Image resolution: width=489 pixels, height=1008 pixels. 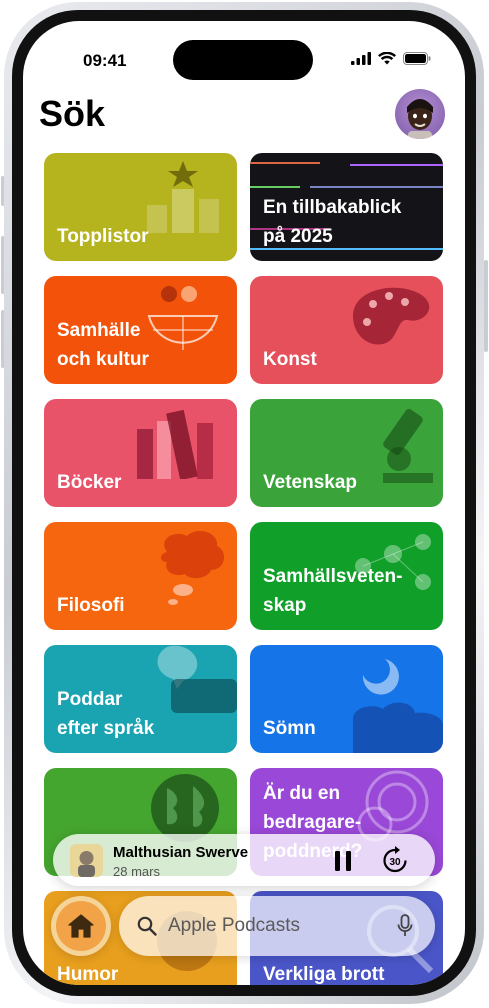 What do you see at coordinates (136, 871) in the screenshot?
I see `episode-date: 28 mars` at bounding box center [136, 871].